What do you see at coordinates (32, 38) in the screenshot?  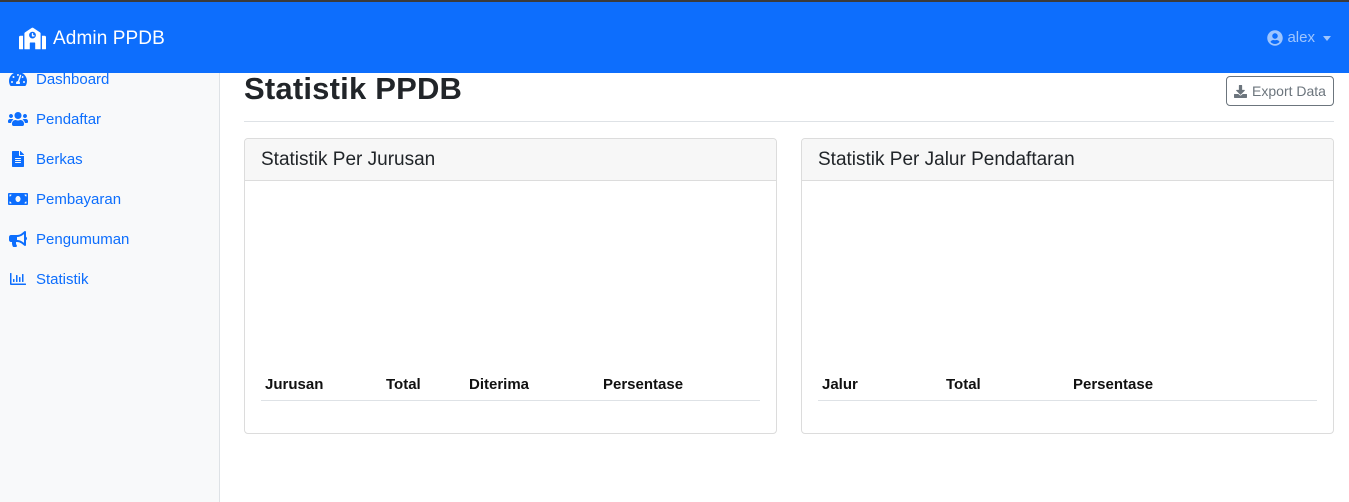 I see `school-icon` at bounding box center [32, 38].